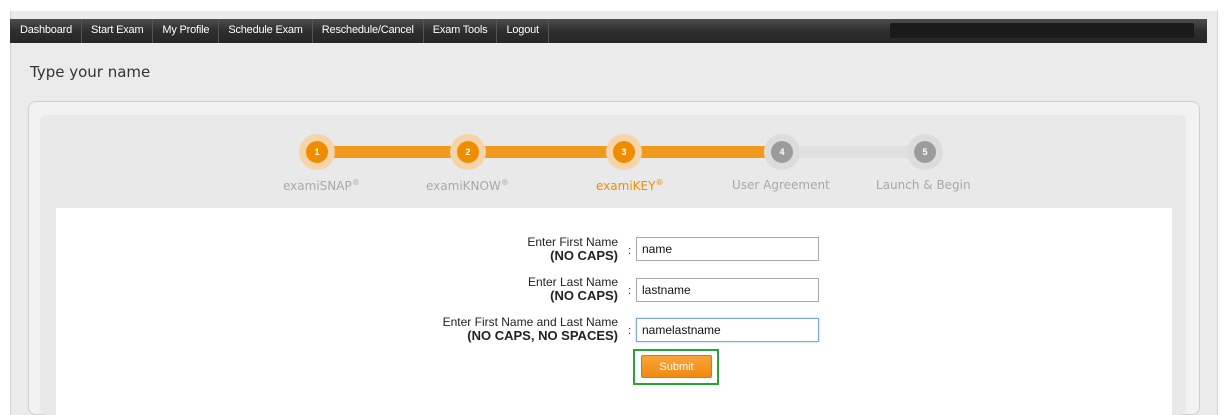  What do you see at coordinates (727, 330) in the screenshot?
I see `full-name-field: namelastname` at bounding box center [727, 330].